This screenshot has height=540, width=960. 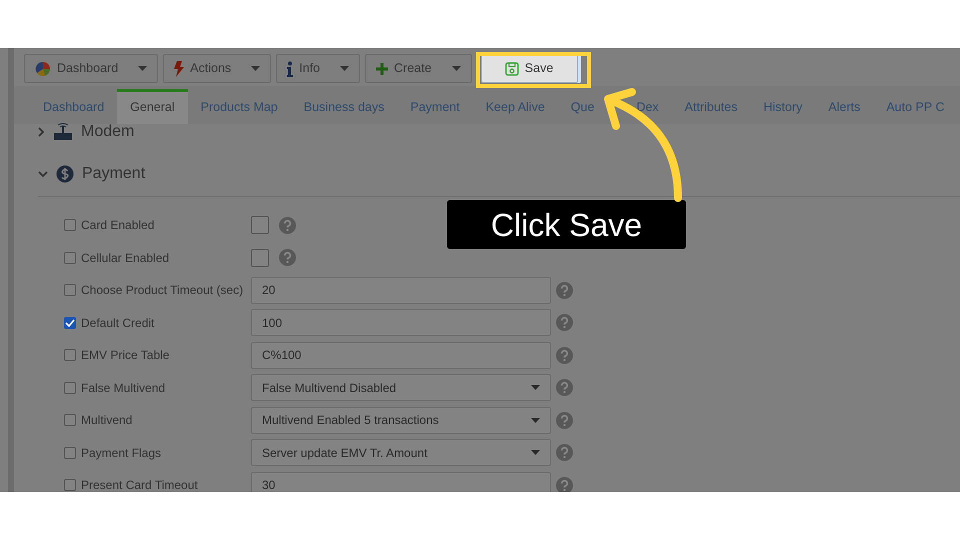 I want to click on tab: History, so click(x=783, y=106).